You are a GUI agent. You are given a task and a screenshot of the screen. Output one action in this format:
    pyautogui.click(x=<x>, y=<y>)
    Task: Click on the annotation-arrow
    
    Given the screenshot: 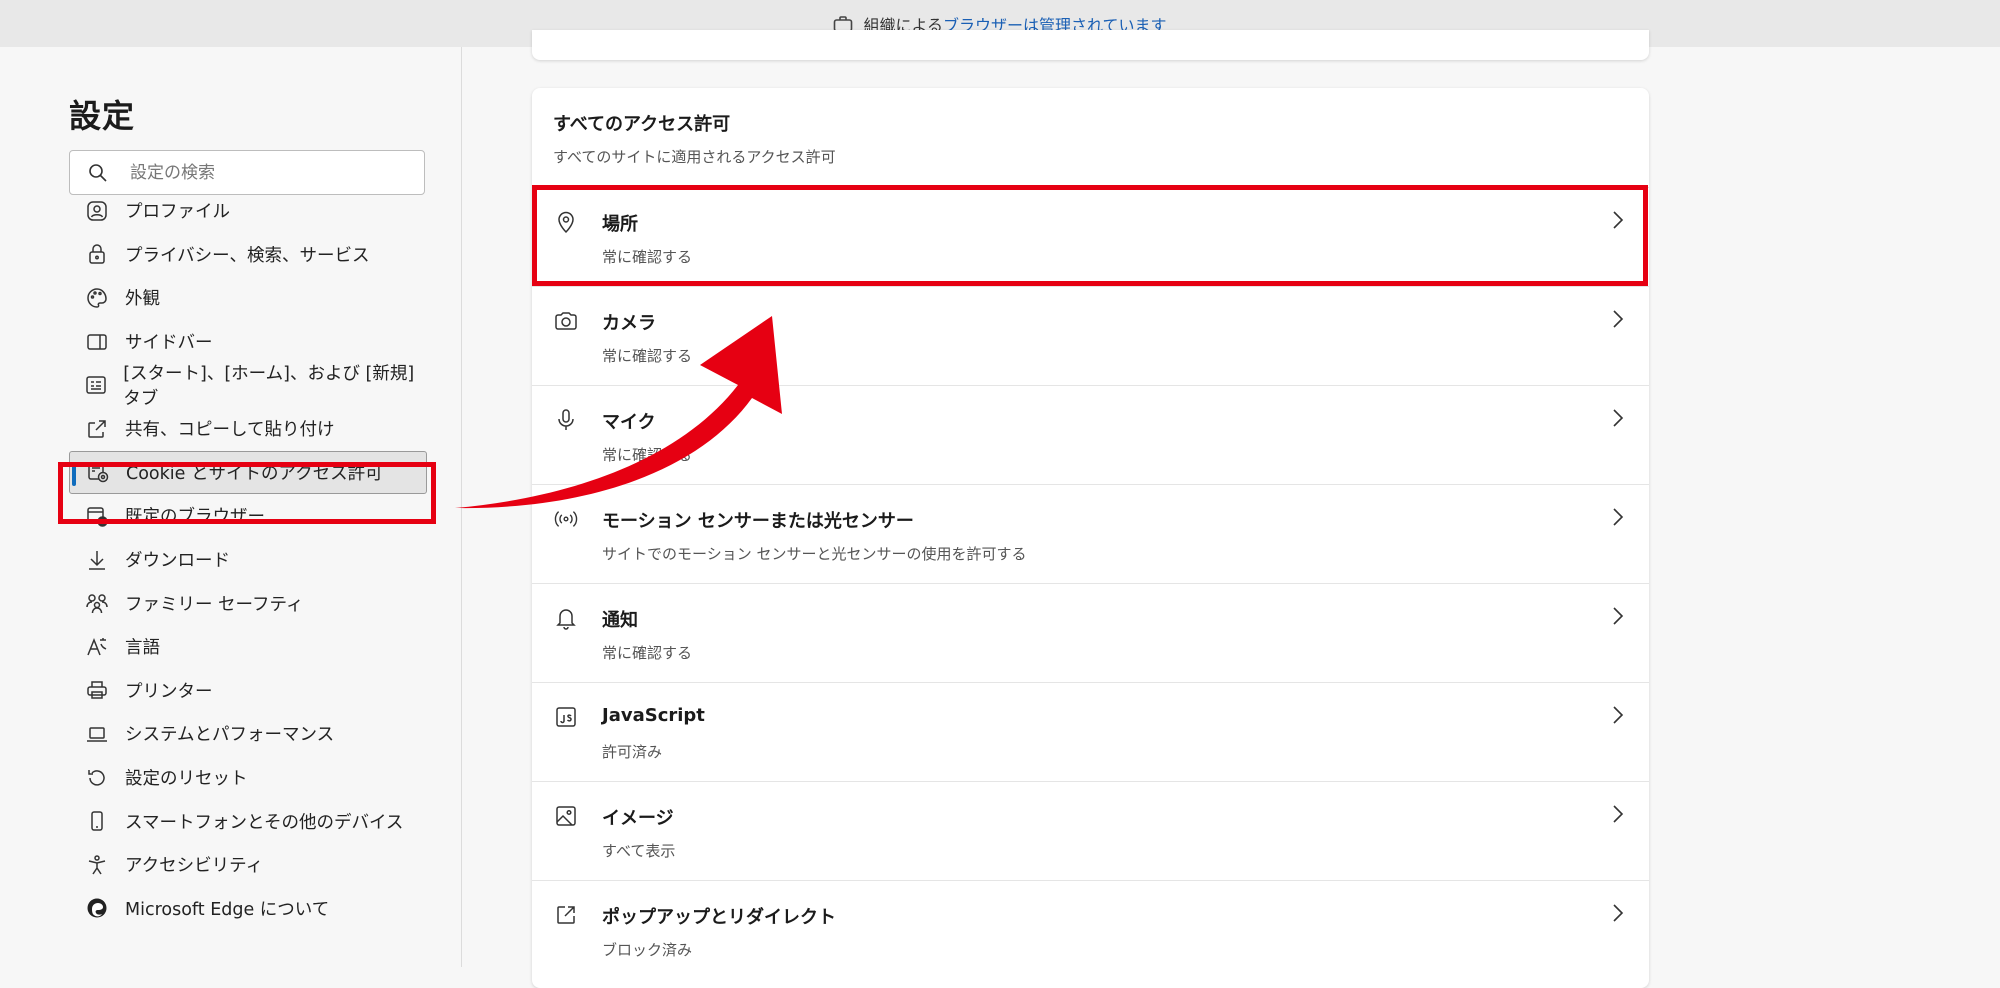 What is the action you would take?
    pyautogui.click(x=618, y=412)
    